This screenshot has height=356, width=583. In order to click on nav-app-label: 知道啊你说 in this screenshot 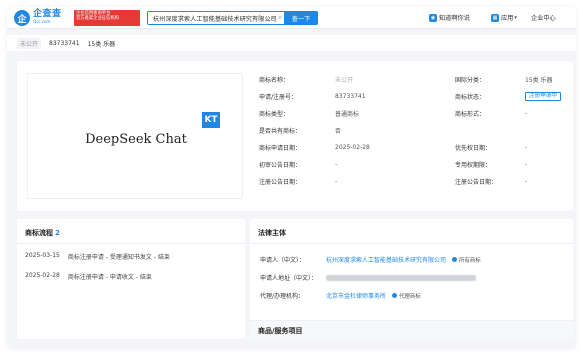, I will do `click(454, 18)`.